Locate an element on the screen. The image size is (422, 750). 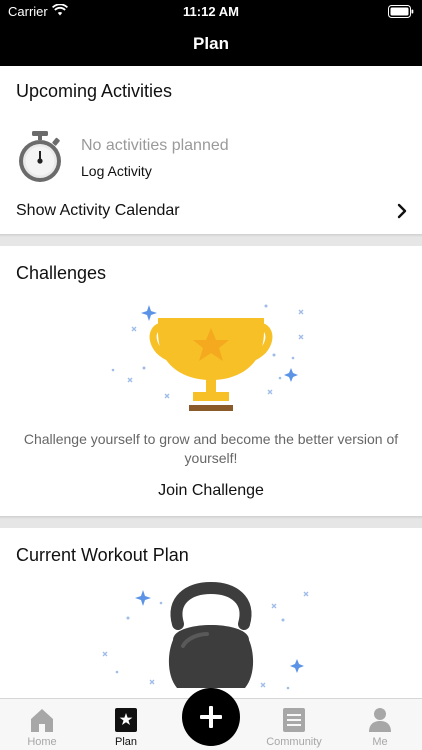
current-workout-plan-title: Current Workout Plan is located at coordinates (102, 555).